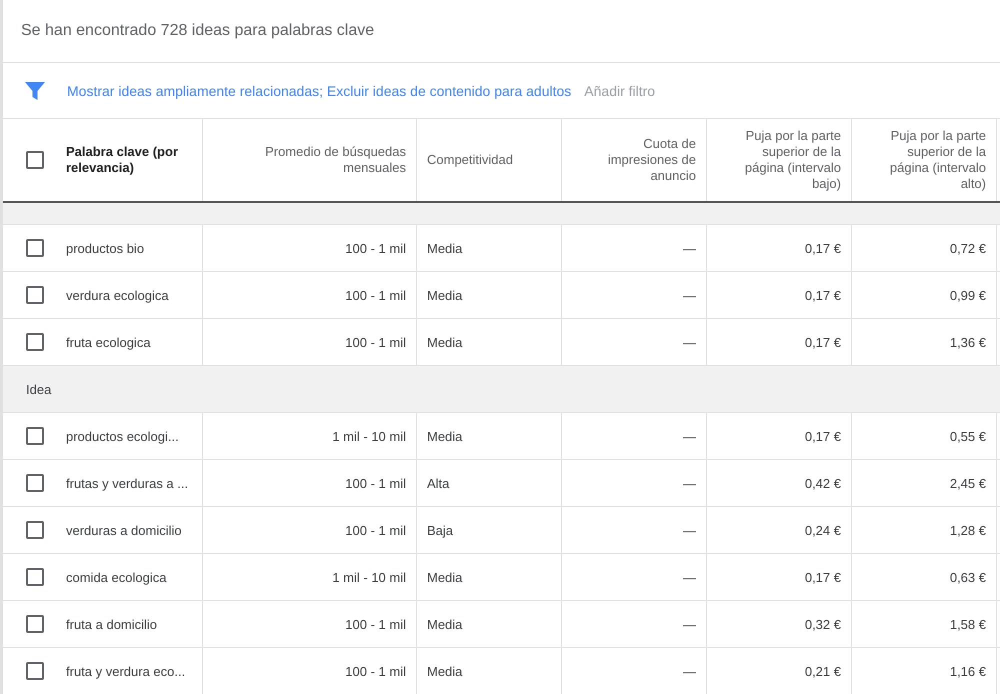 The width and height of the screenshot is (1000, 694). What do you see at coordinates (968, 342) in the screenshot?
I see `table-cell: 1,36 €` at bounding box center [968, 342].